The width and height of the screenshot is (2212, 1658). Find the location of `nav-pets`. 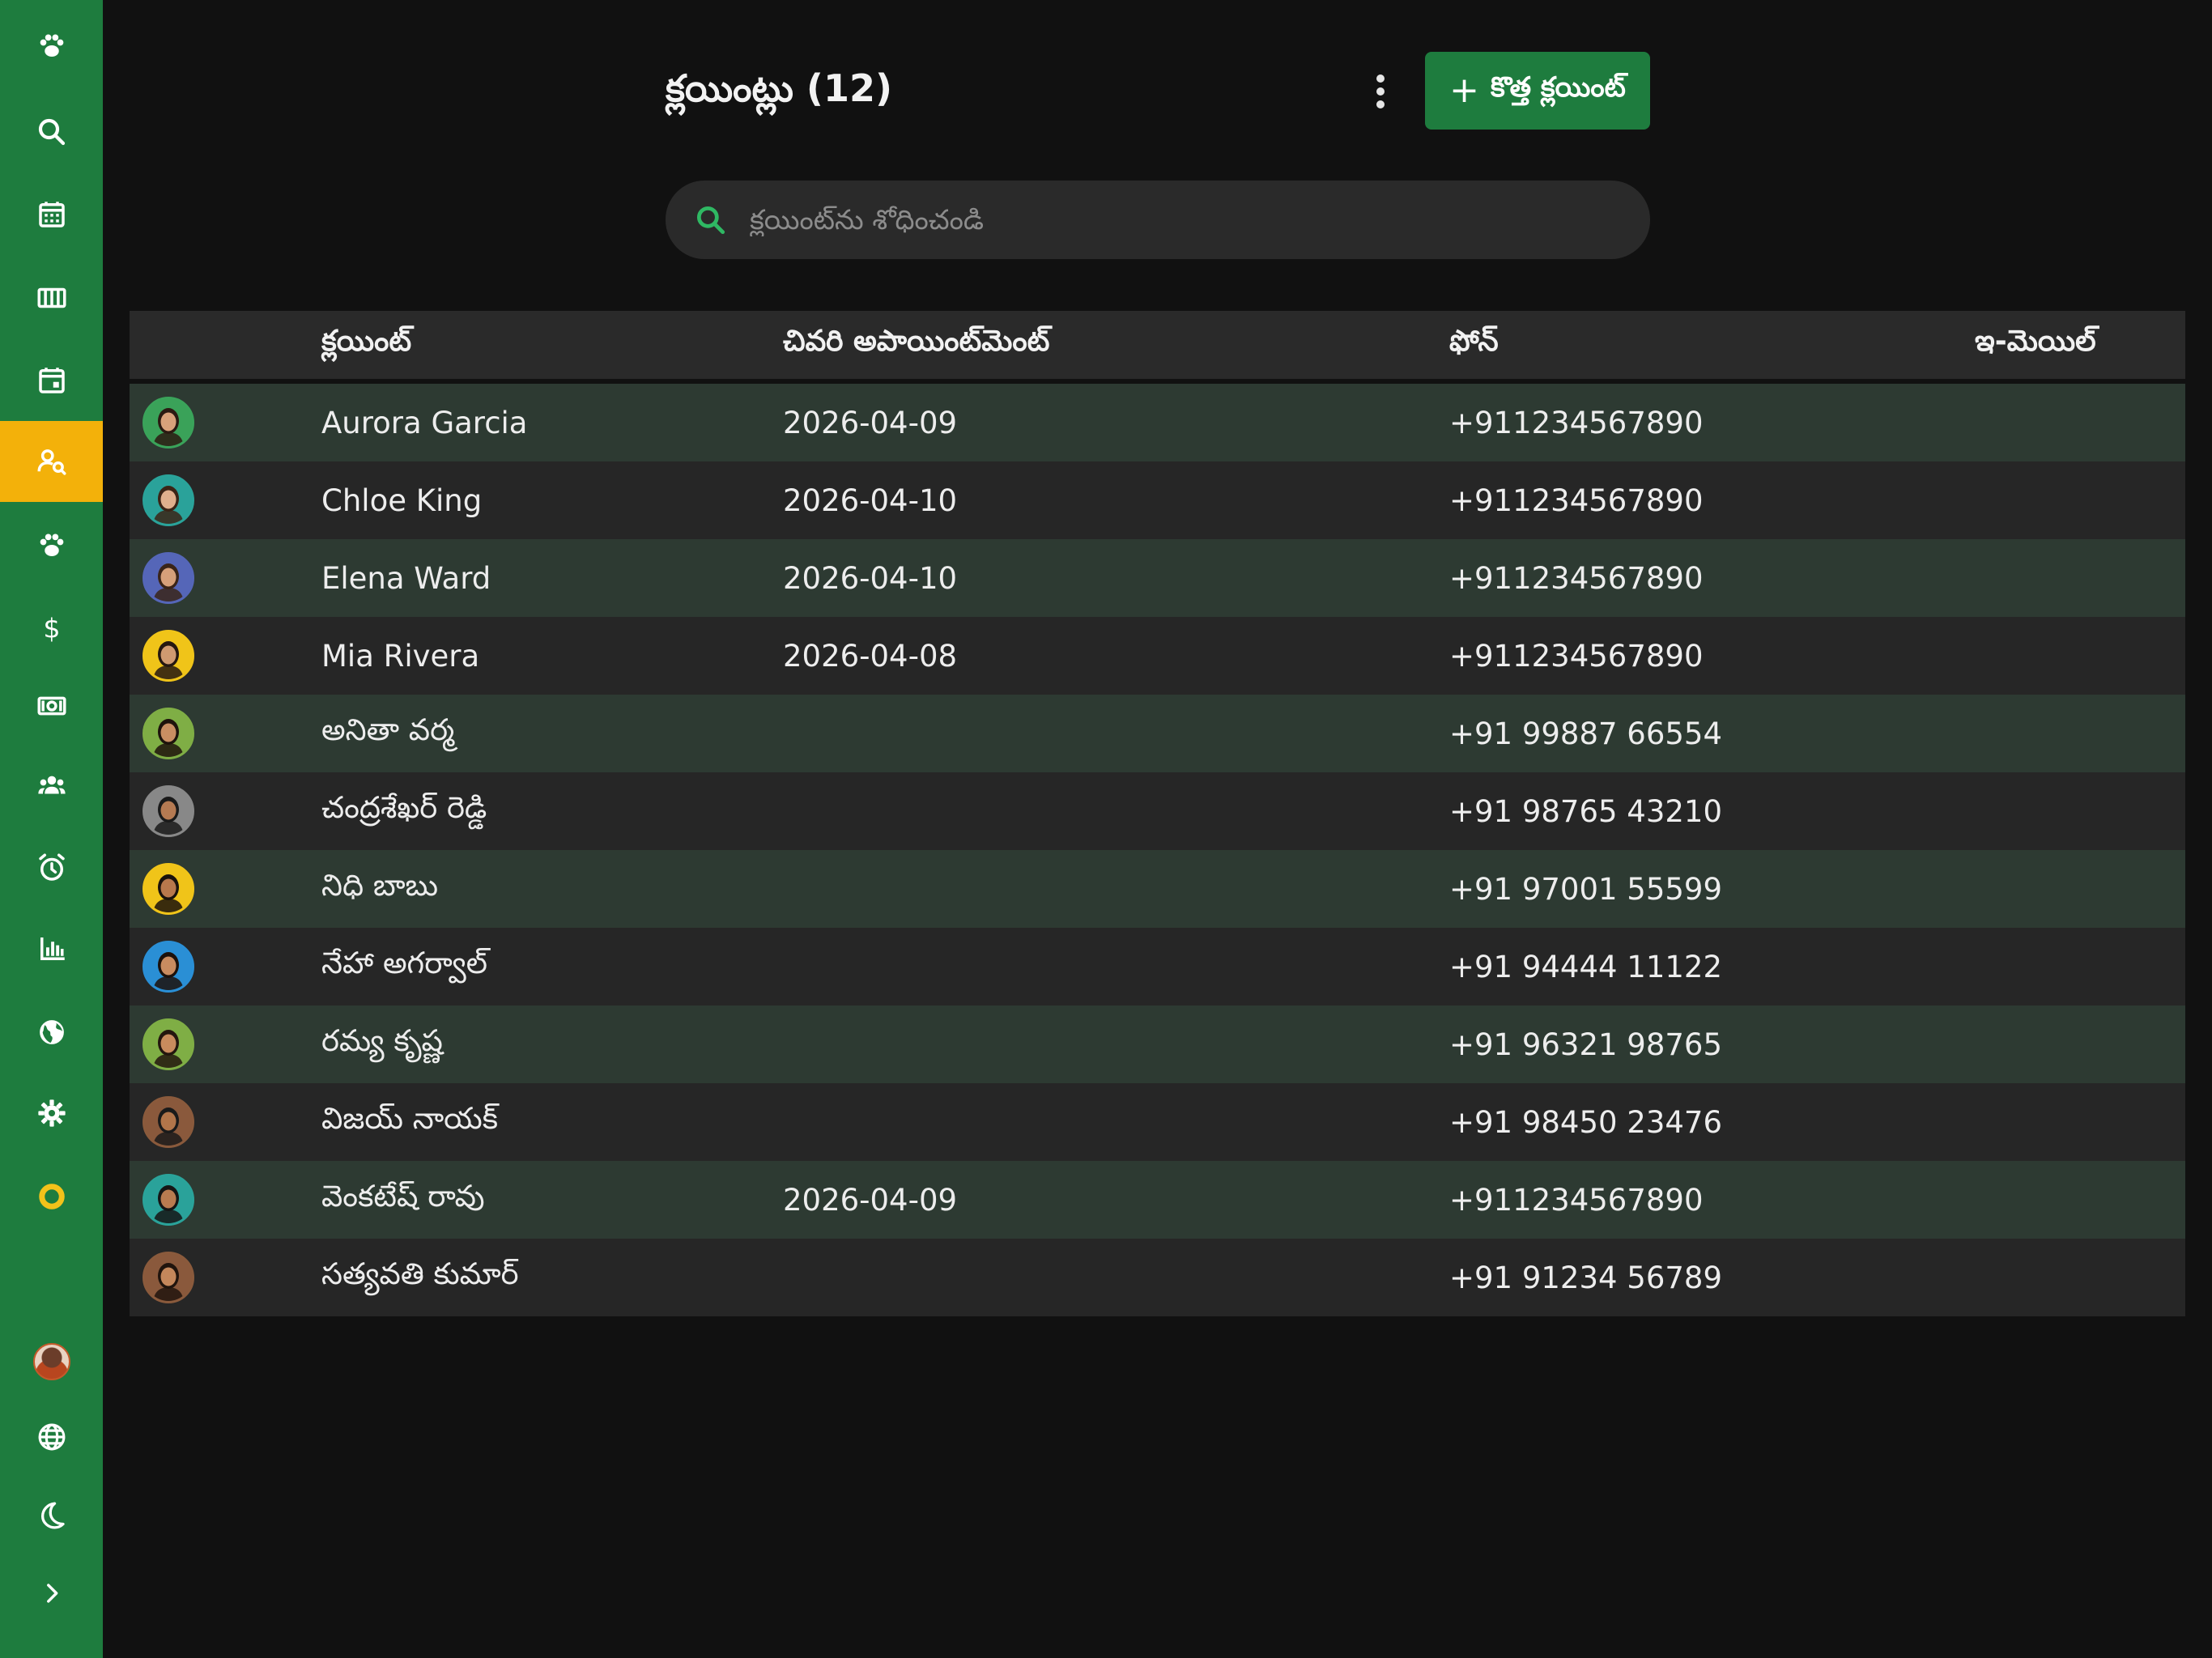

nav-pets is located at coordinates (52, 544).